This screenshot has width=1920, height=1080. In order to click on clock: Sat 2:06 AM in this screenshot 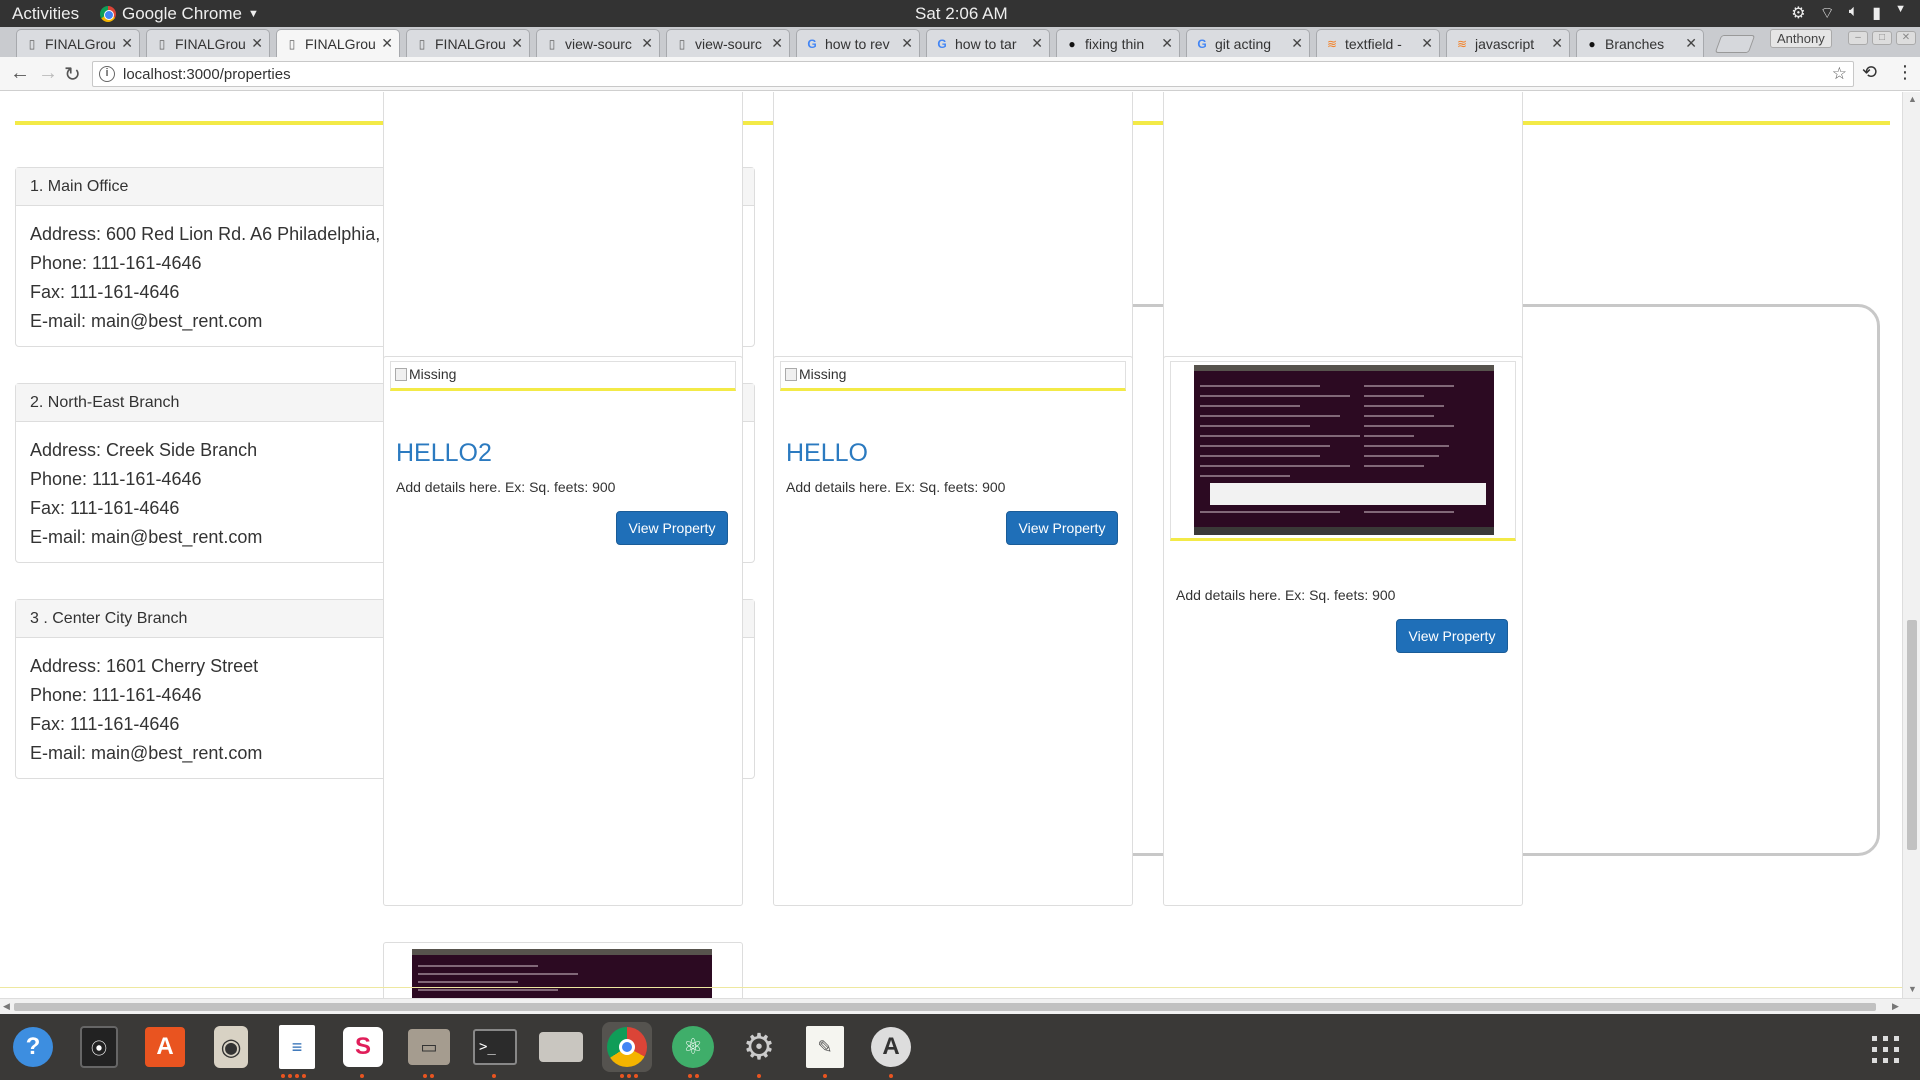, I will do `click(961, 14)`.